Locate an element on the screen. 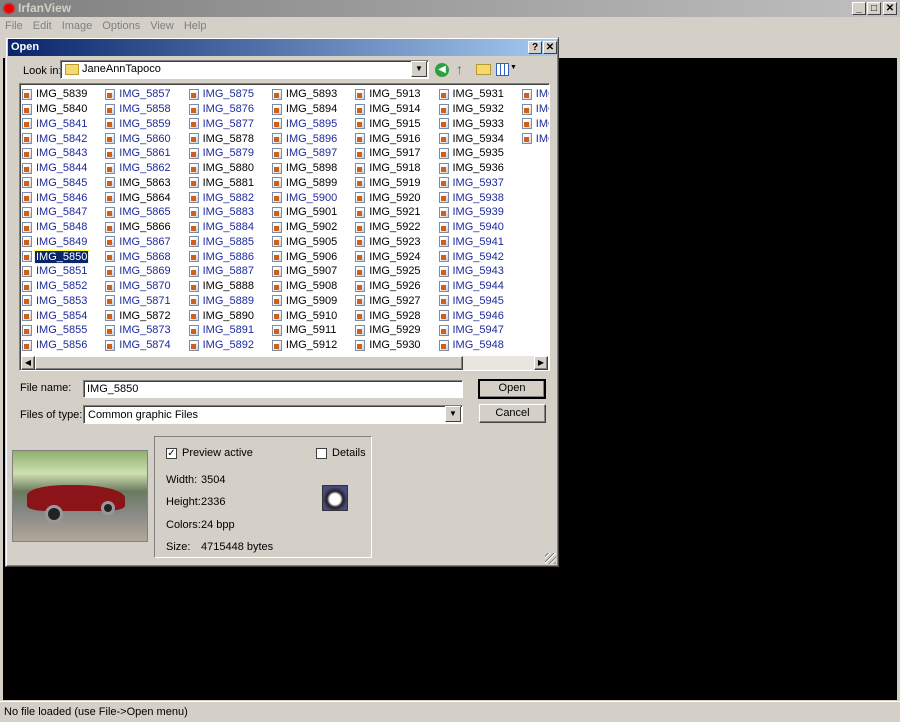  file-item: IMG_5932 is located at coordinates (479, 109).